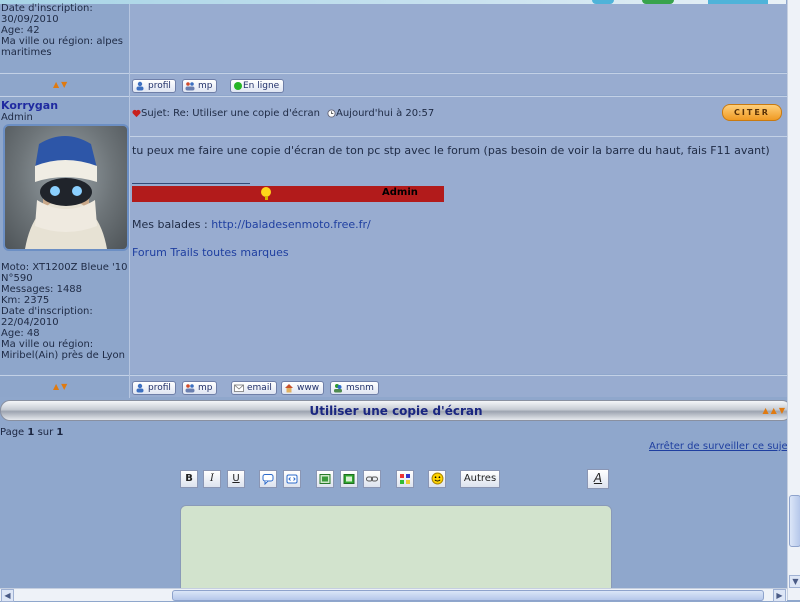  I want to click on speech-bubble-icon, so click(268, 480).